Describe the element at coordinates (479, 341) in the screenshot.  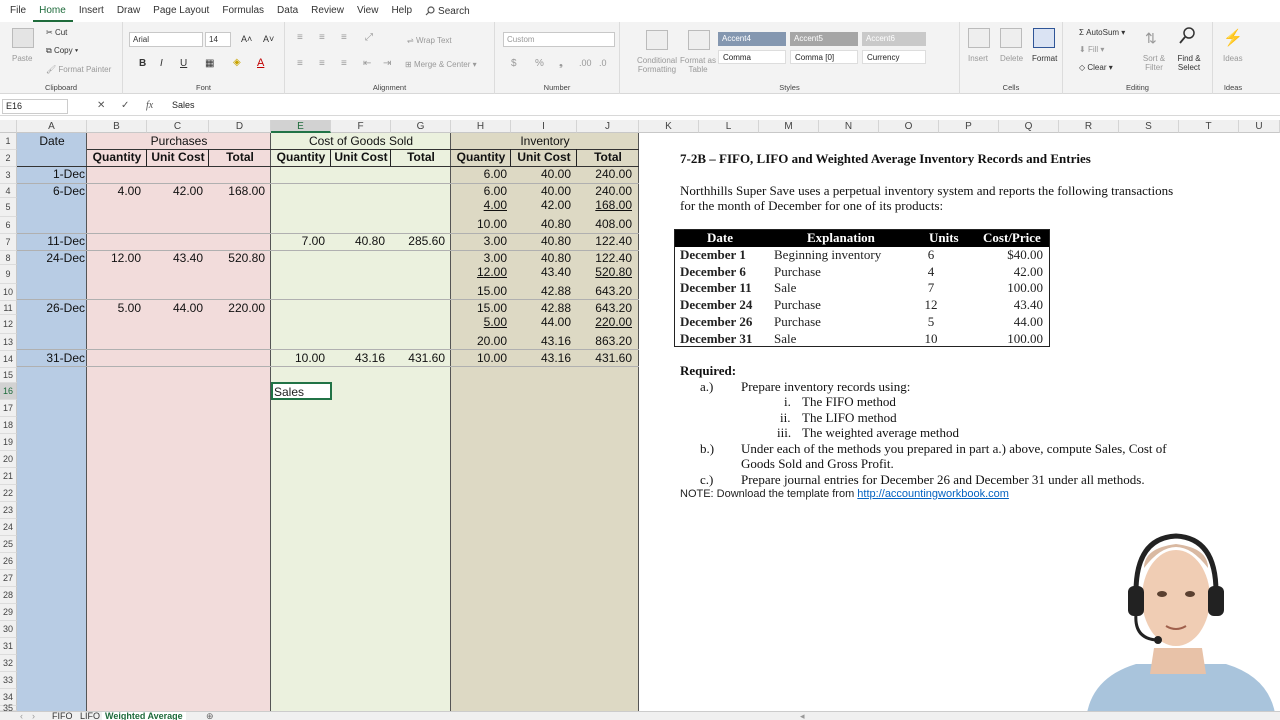
I see `cell-h13: 20.00` at that location.